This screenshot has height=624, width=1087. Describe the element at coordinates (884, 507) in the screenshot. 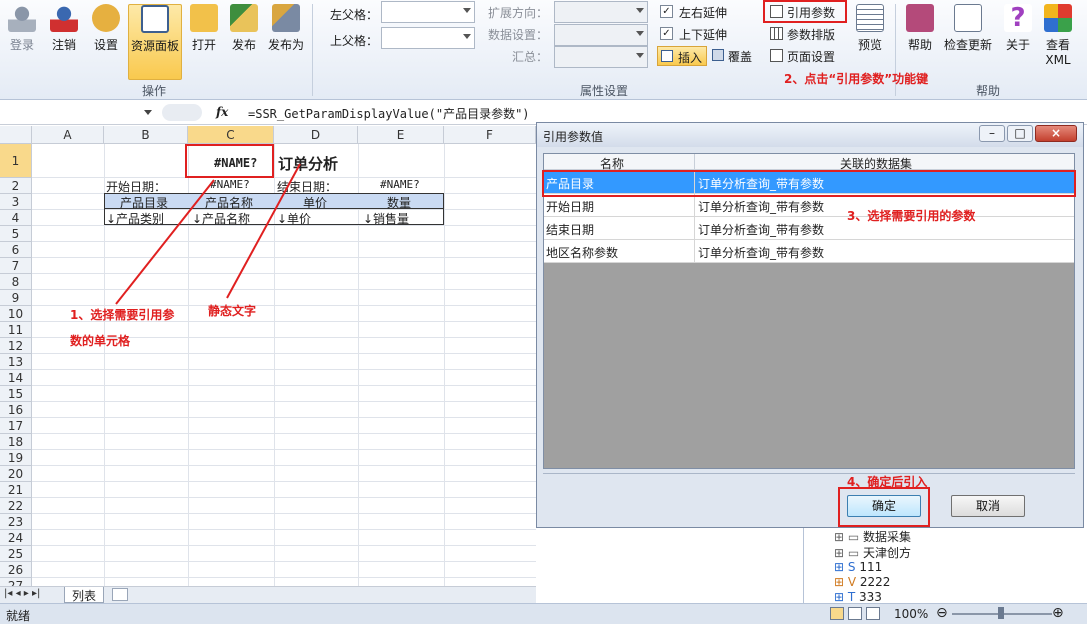

I see `highlight-ok` at that location.